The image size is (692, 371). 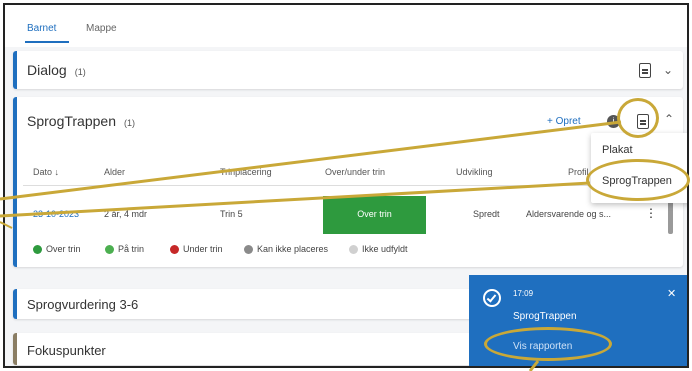 I want to click on check-circle-icon, so click(x=492, y=298).